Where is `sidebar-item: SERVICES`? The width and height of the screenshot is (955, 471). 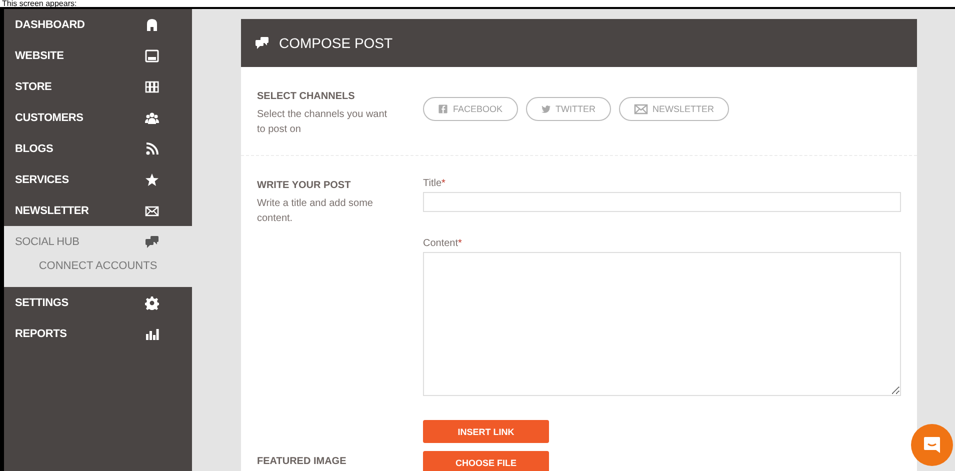 sidebar-item: SERVICES is located at coordinates (98, 179).